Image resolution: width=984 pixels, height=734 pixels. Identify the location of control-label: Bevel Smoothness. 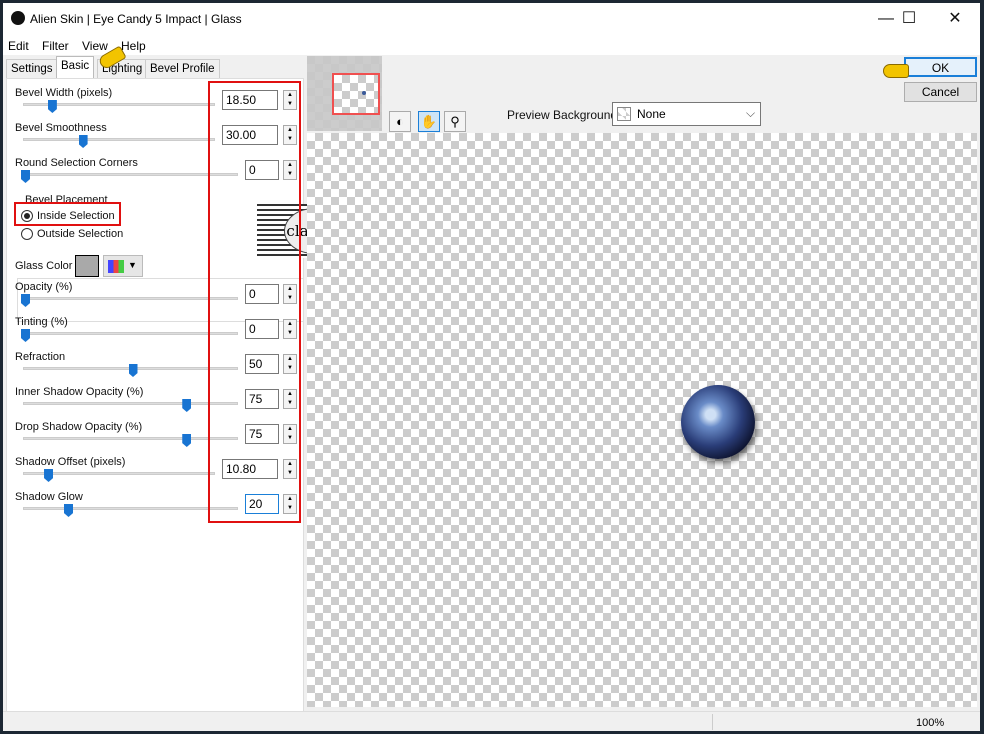
(61, 128).